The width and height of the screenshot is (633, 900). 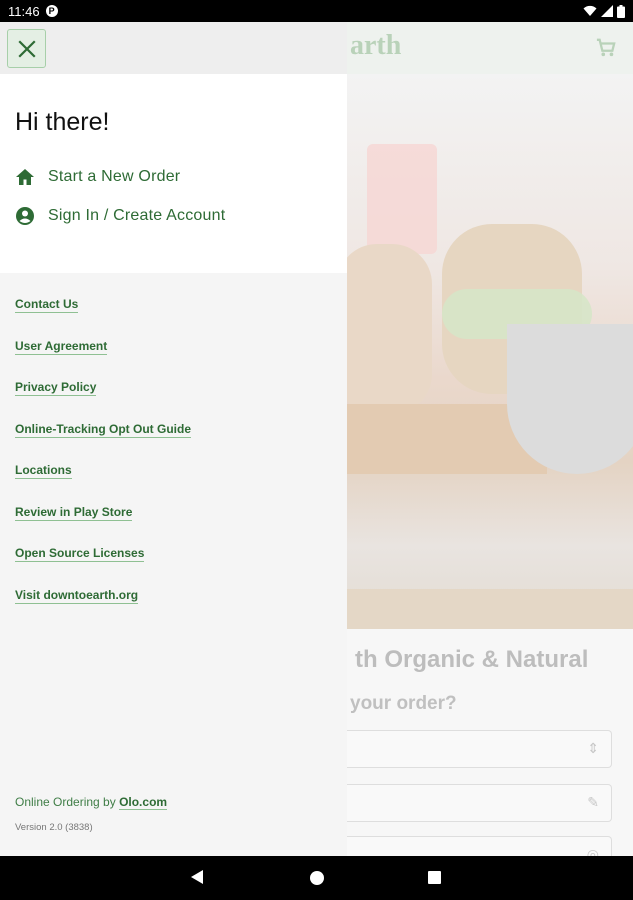 What do you see at coordinates (62, 122) in the screenshot?
I see `greeting-heading: Hi there!` at bounding box center [62, 122].